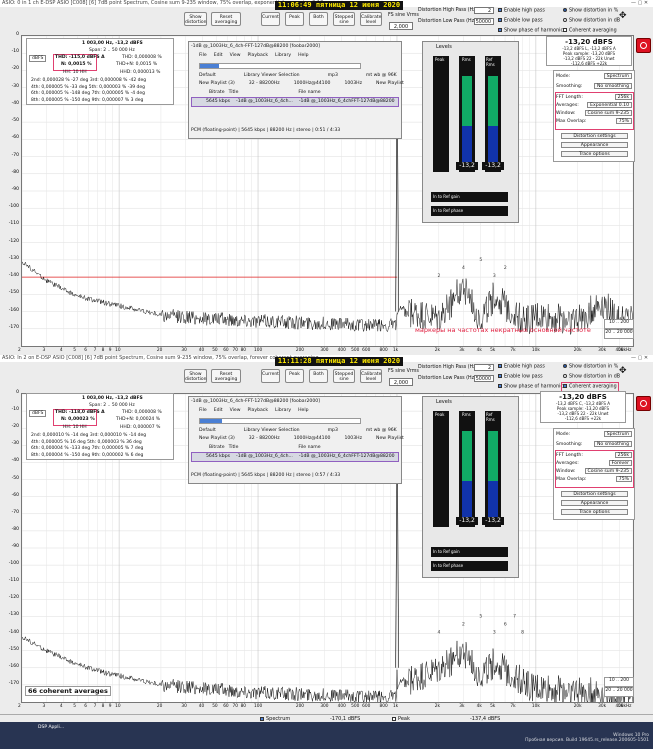  I want to click on levels-title: Levels, so click(444, 402).